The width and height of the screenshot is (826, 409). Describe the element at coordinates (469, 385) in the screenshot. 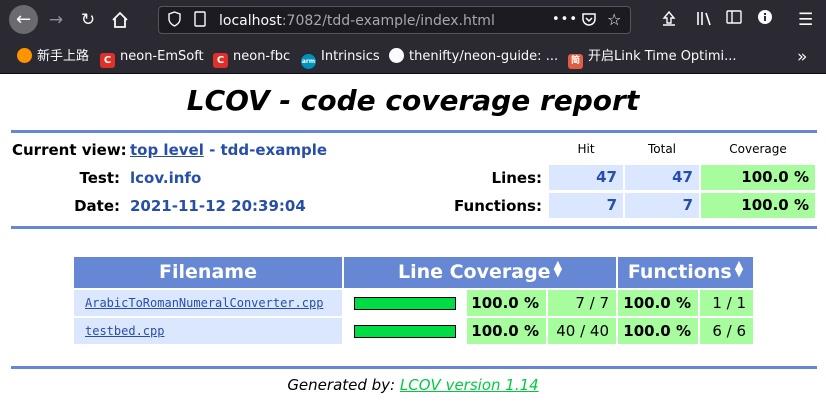

I see `lcov-version-link: LCOV version 1.14` at that location.